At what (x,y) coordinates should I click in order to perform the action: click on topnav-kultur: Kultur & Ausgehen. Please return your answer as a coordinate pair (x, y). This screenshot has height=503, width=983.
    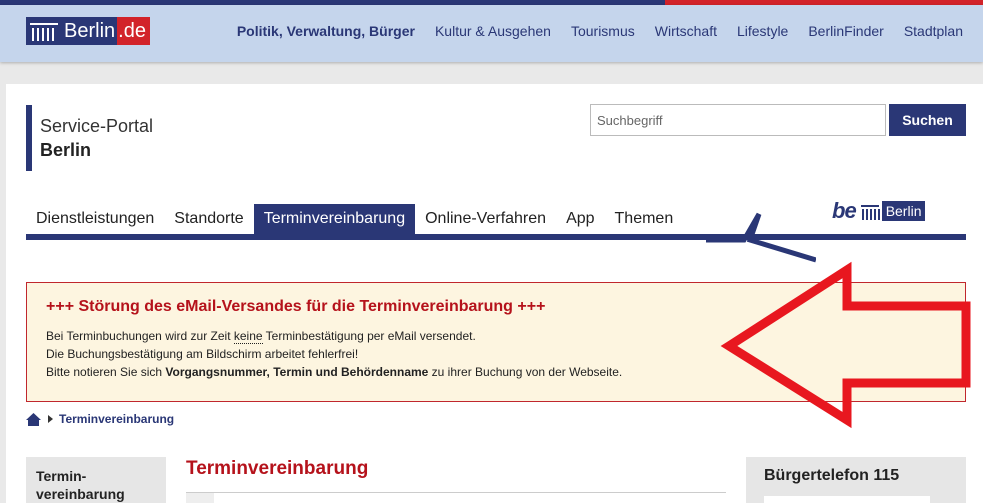
    Looking at the image, I should click on (493, 31).